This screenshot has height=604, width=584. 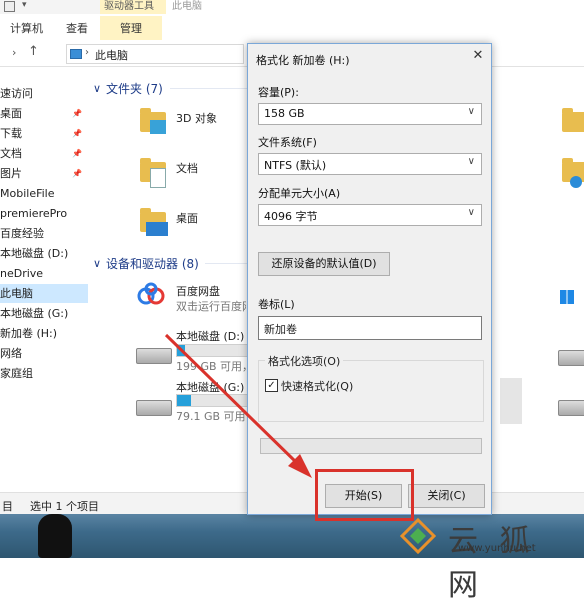 I want to click on dialog-title: 格式化 新加卷 (H:), so click(x=303, y=60).